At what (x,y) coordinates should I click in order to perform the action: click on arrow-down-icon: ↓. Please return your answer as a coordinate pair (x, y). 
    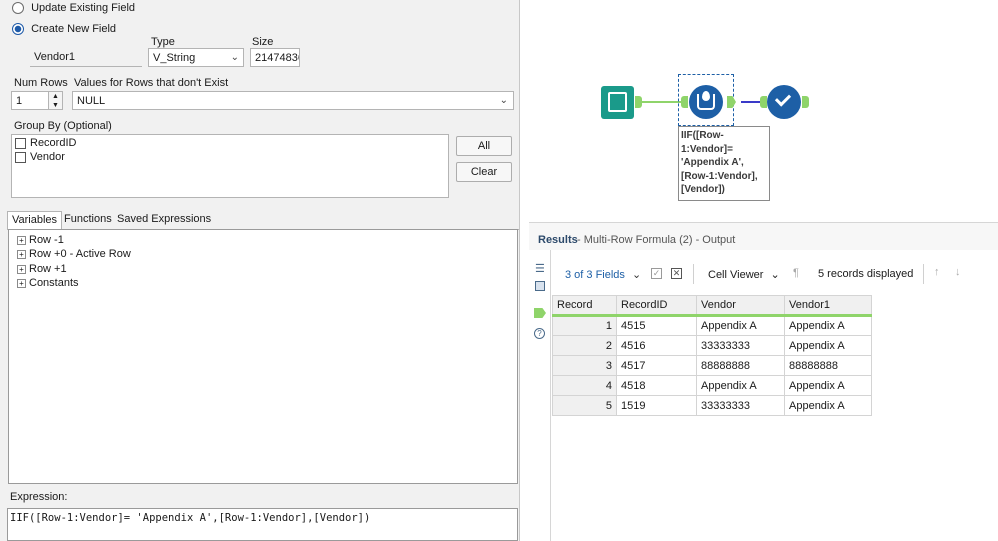
    Looking at the image, I should click on (958, 272).